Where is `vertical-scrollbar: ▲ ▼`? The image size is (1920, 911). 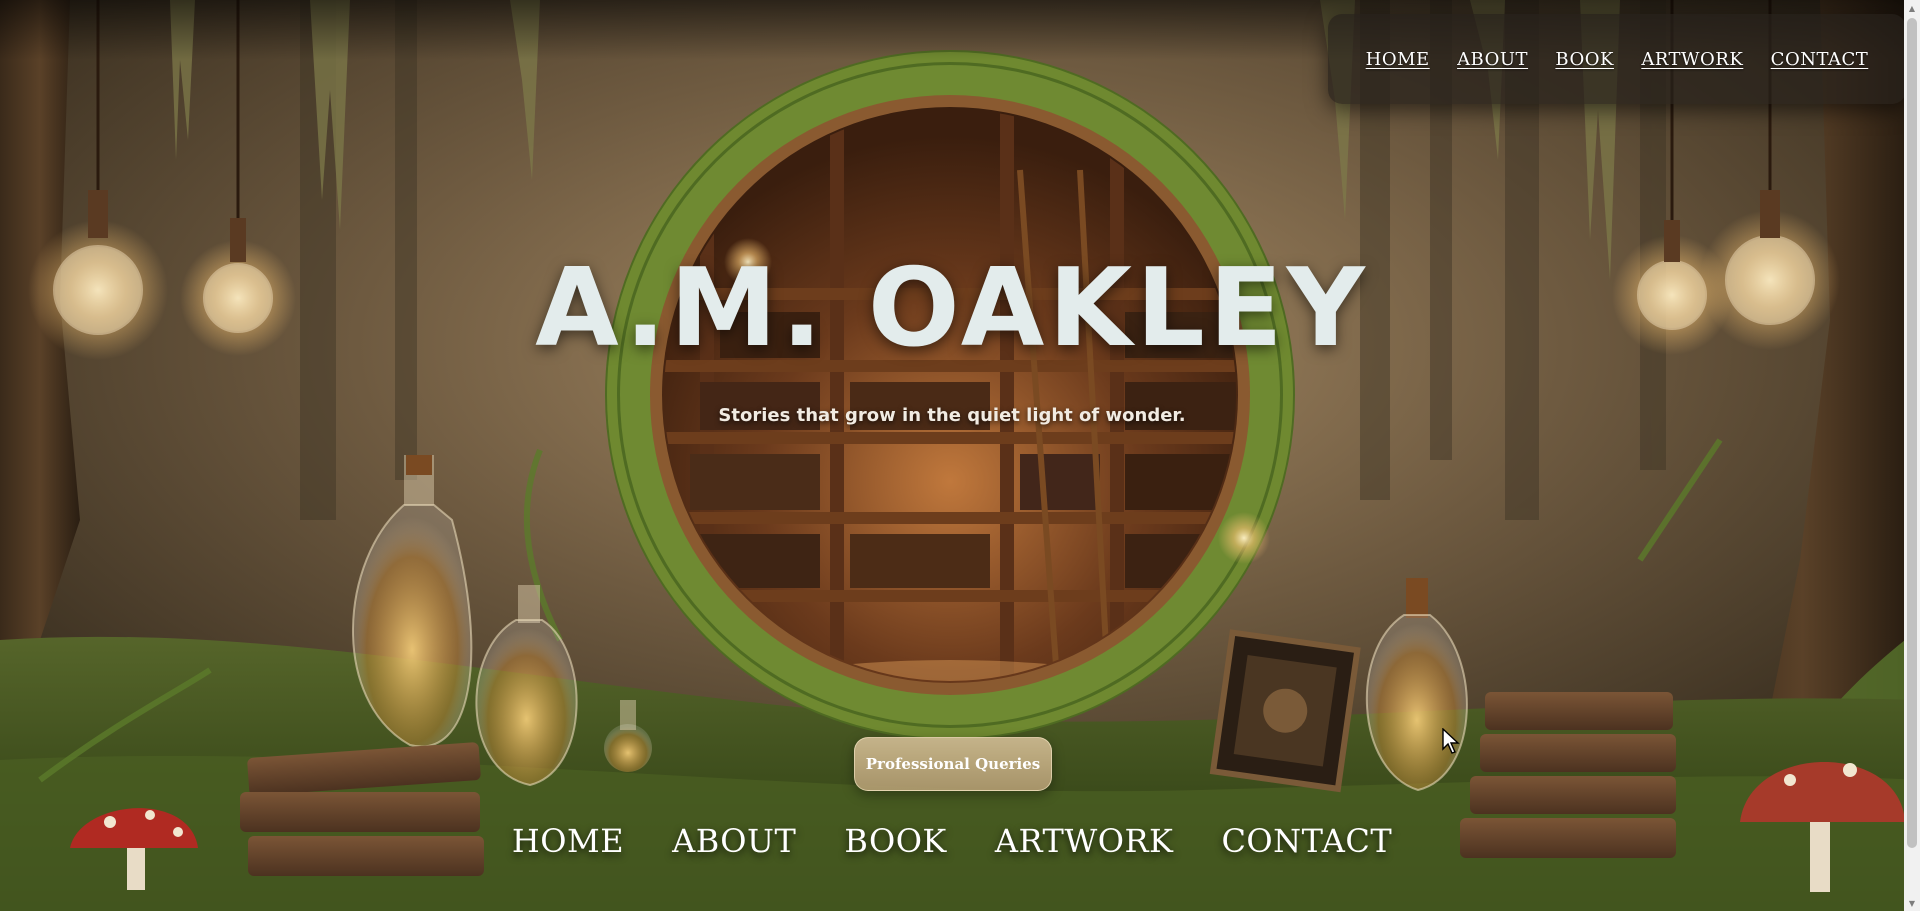 vertical-scrollbar: ▲ ▼ is located at coordinates (1912, 455).